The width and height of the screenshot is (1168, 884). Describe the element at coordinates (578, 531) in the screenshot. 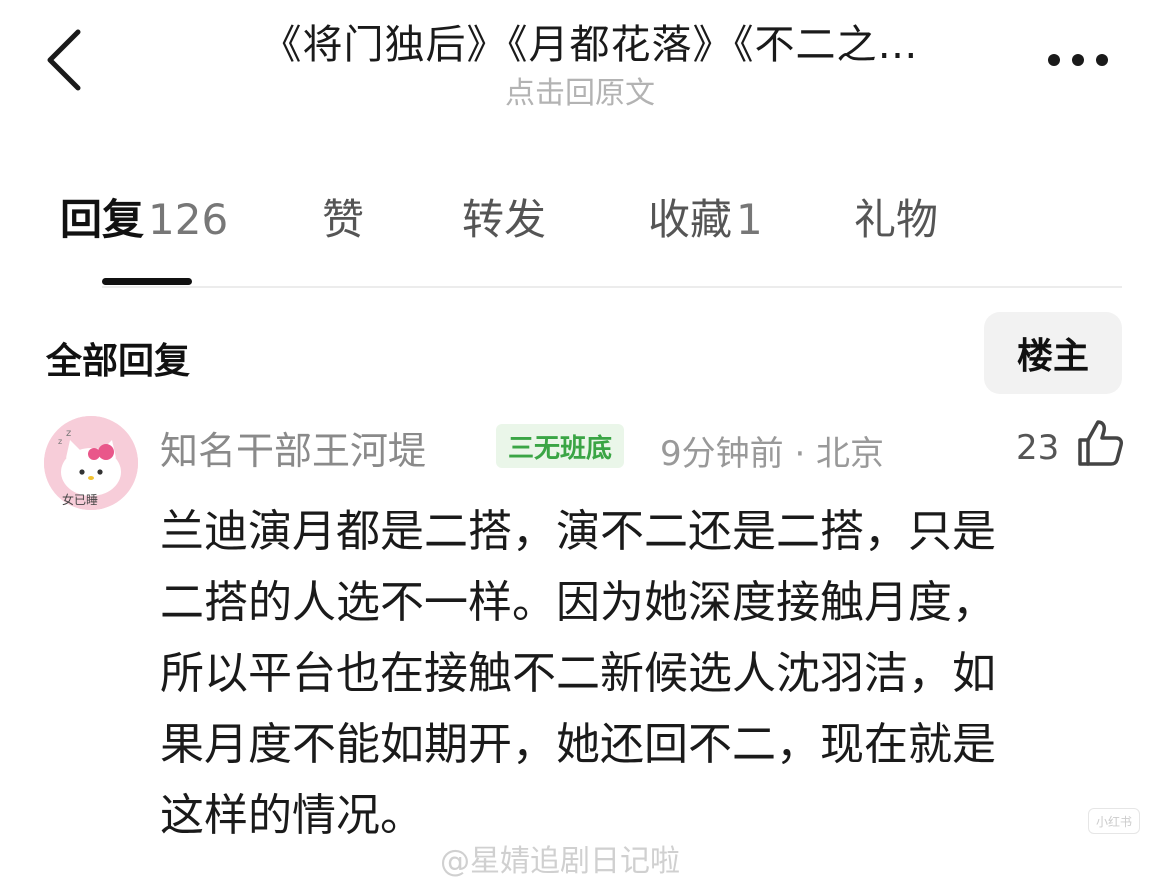

I see `comment-line: 兰迪演月都是二搭，演不二还是二搭，只是` at that location.